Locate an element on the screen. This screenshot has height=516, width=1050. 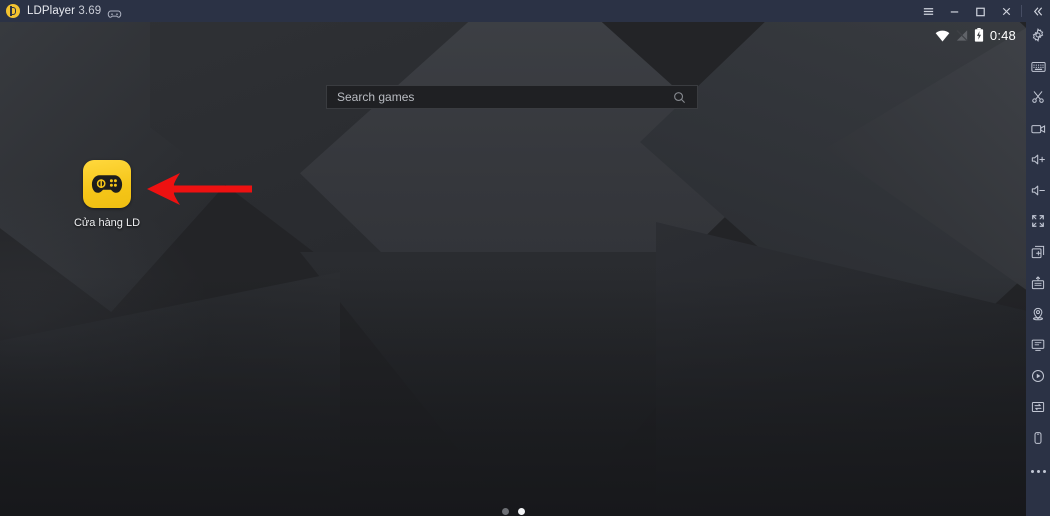
sidebar-item-volume-up is located at coordinates (1038, 161).